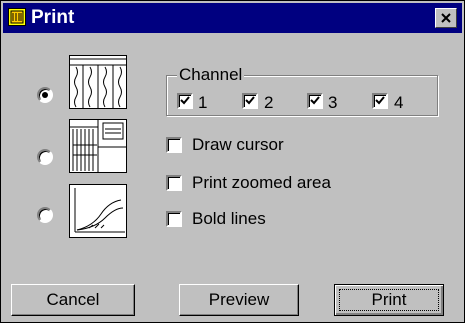 Image resolution: width=465 pixels, height=323 pixels. Describe the element at coordinates (53, 17) in the screenshot. I see `window-title: Print` at that location.